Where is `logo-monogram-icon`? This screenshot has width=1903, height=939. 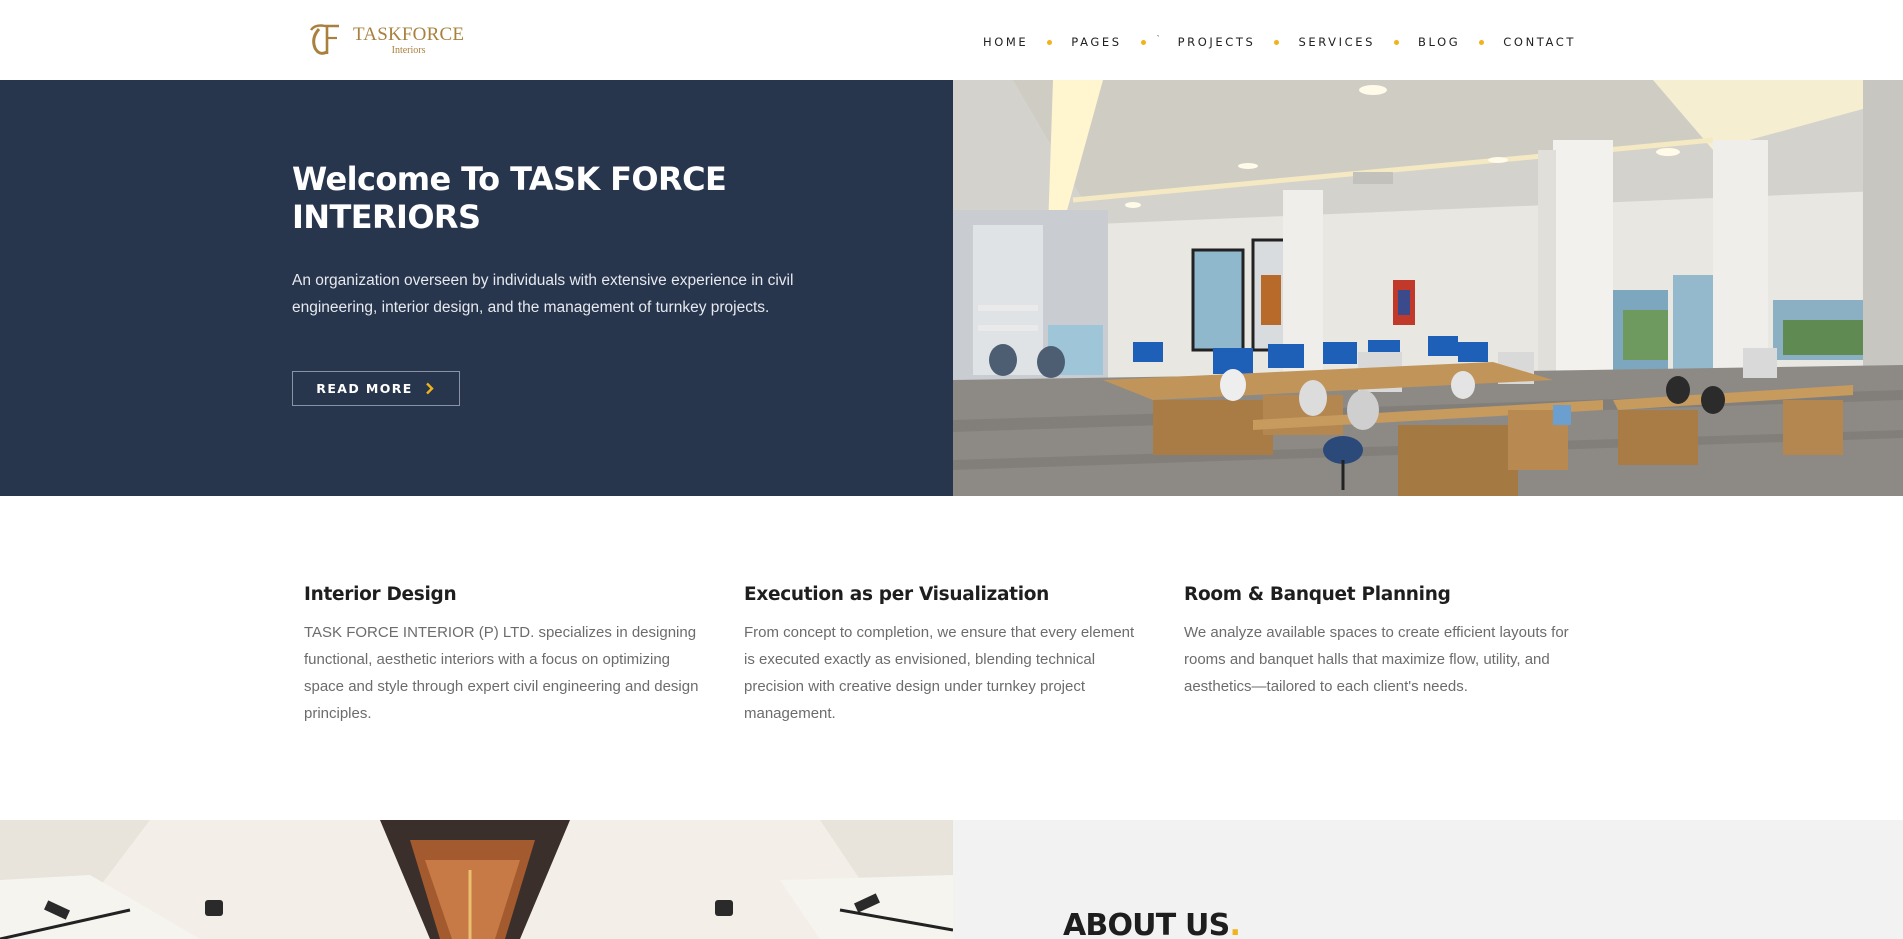
logo-monogram-icon is located at coordinates (324, 39).